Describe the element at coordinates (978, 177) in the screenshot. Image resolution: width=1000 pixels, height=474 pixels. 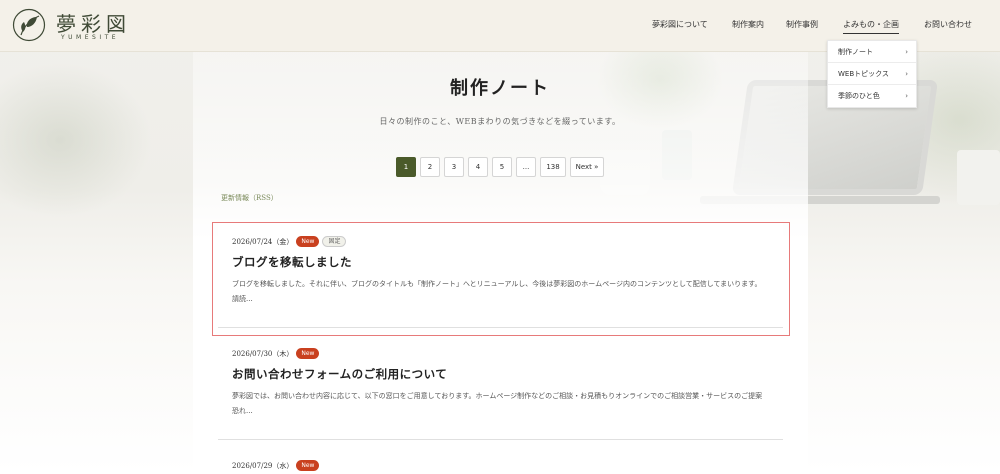
I see `plant-pot-photo` at that location.